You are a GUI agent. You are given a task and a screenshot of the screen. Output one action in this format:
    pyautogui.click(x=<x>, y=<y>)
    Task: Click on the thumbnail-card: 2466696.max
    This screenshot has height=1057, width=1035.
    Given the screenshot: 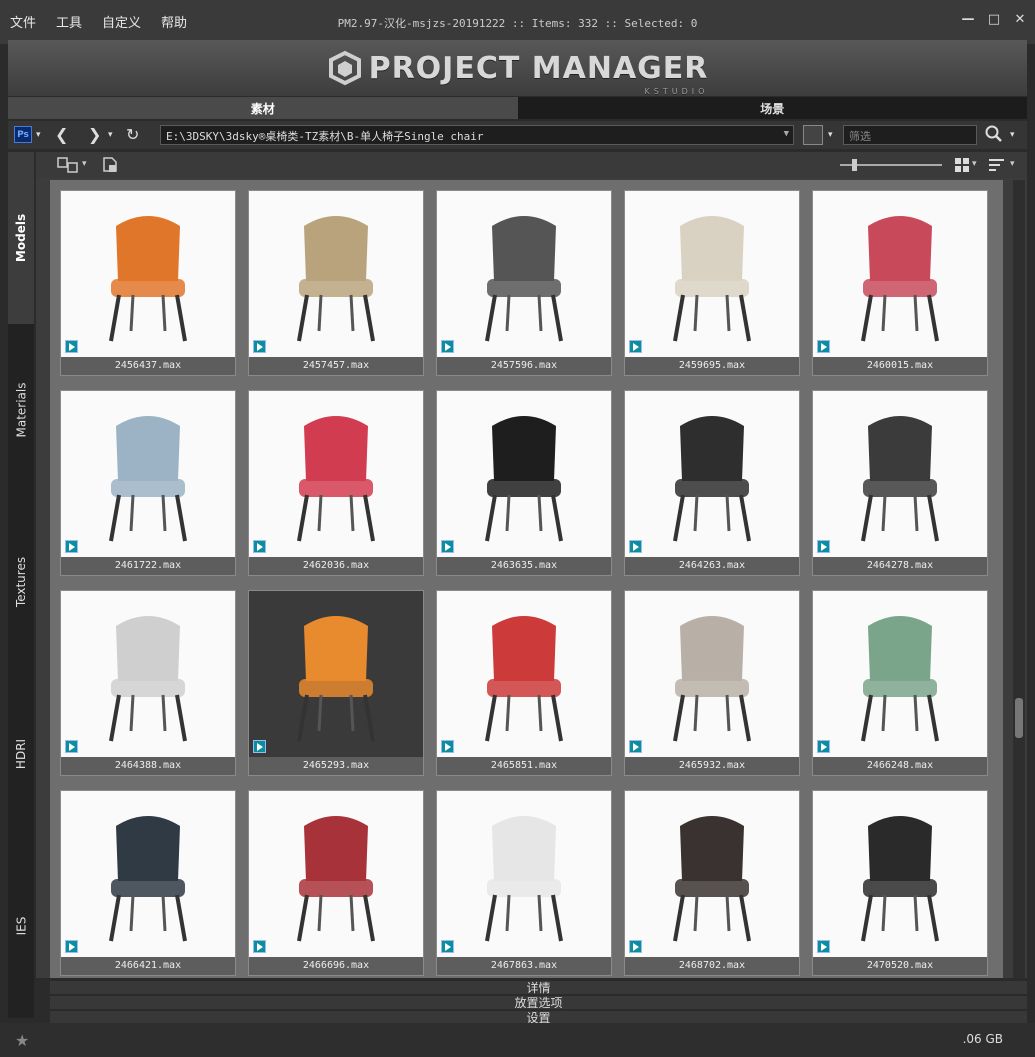 What is the action you would take?
    pyautogui.click(x=336, y=883)
    